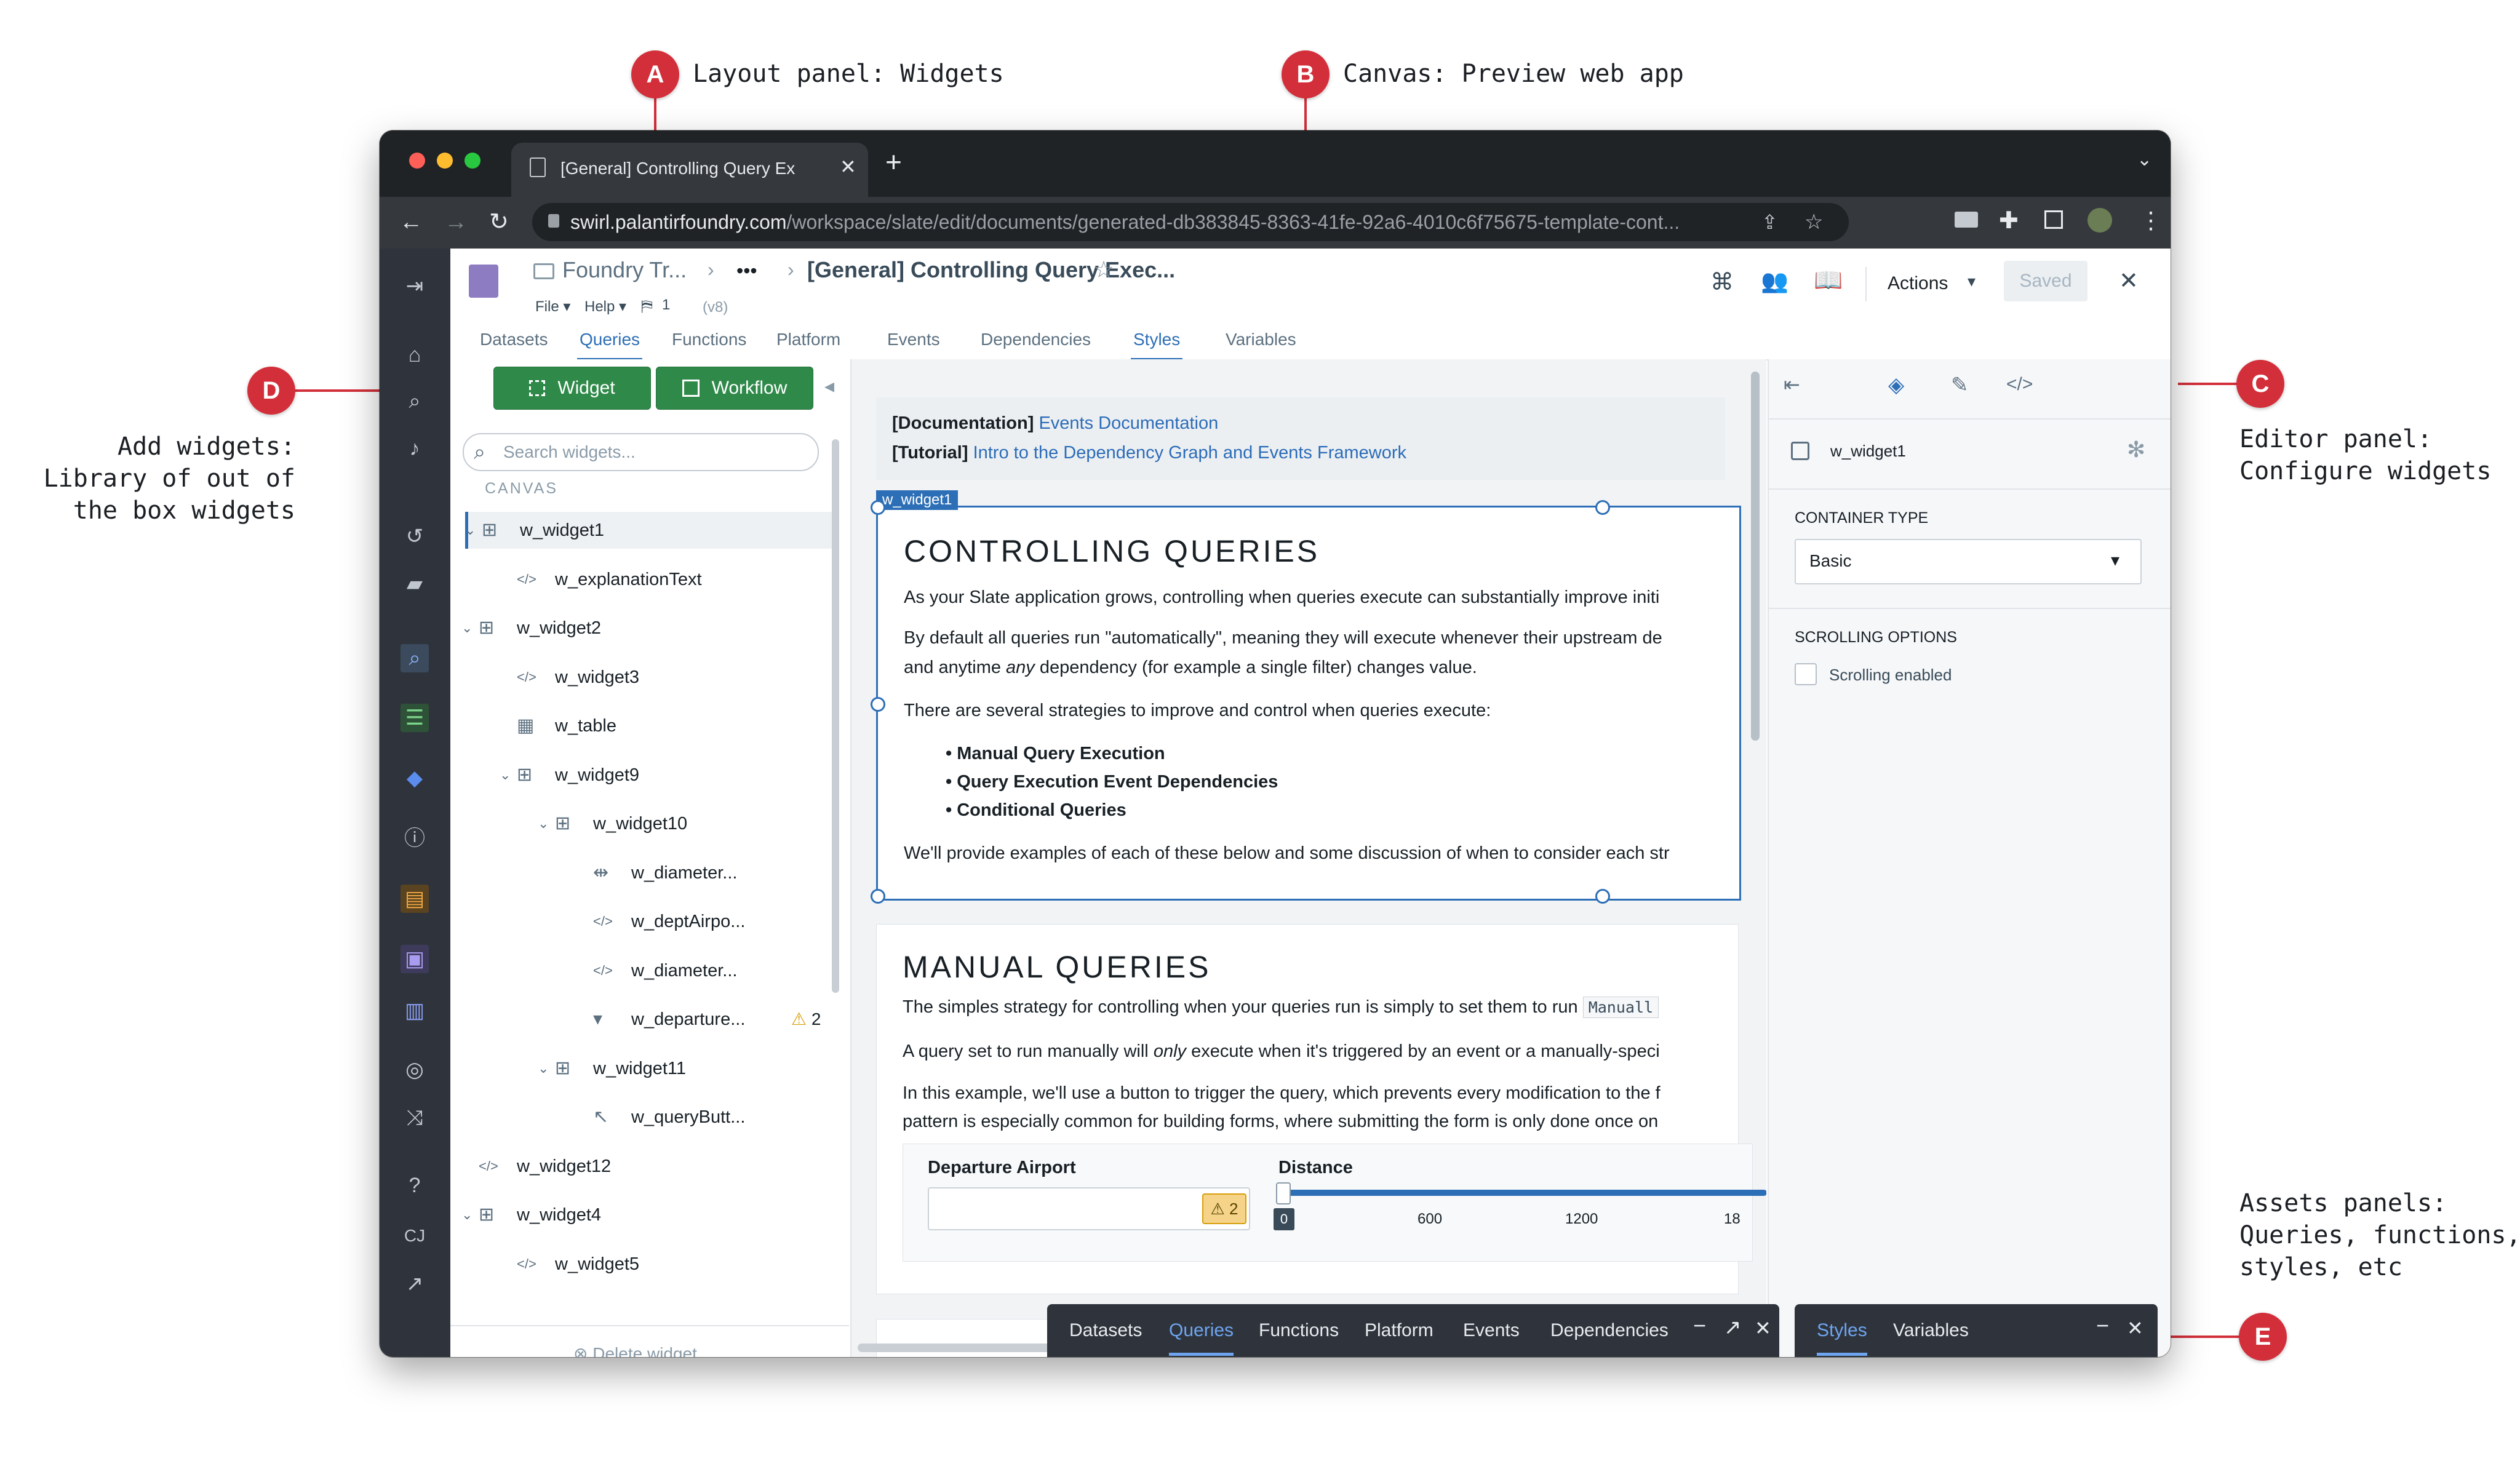 This screenshot has width=2520, height=1461. I want to click on maximize-window-dot, so click(472, 161).